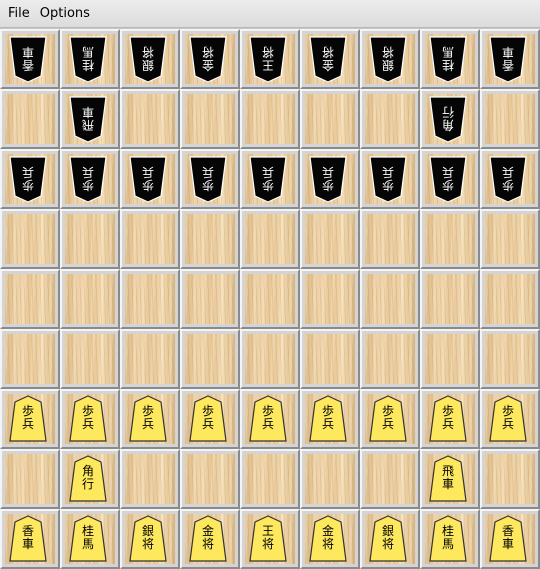 This screenshot has width=540, height=569. I want to click on sente-piece: 飛車, so click(448, 479).